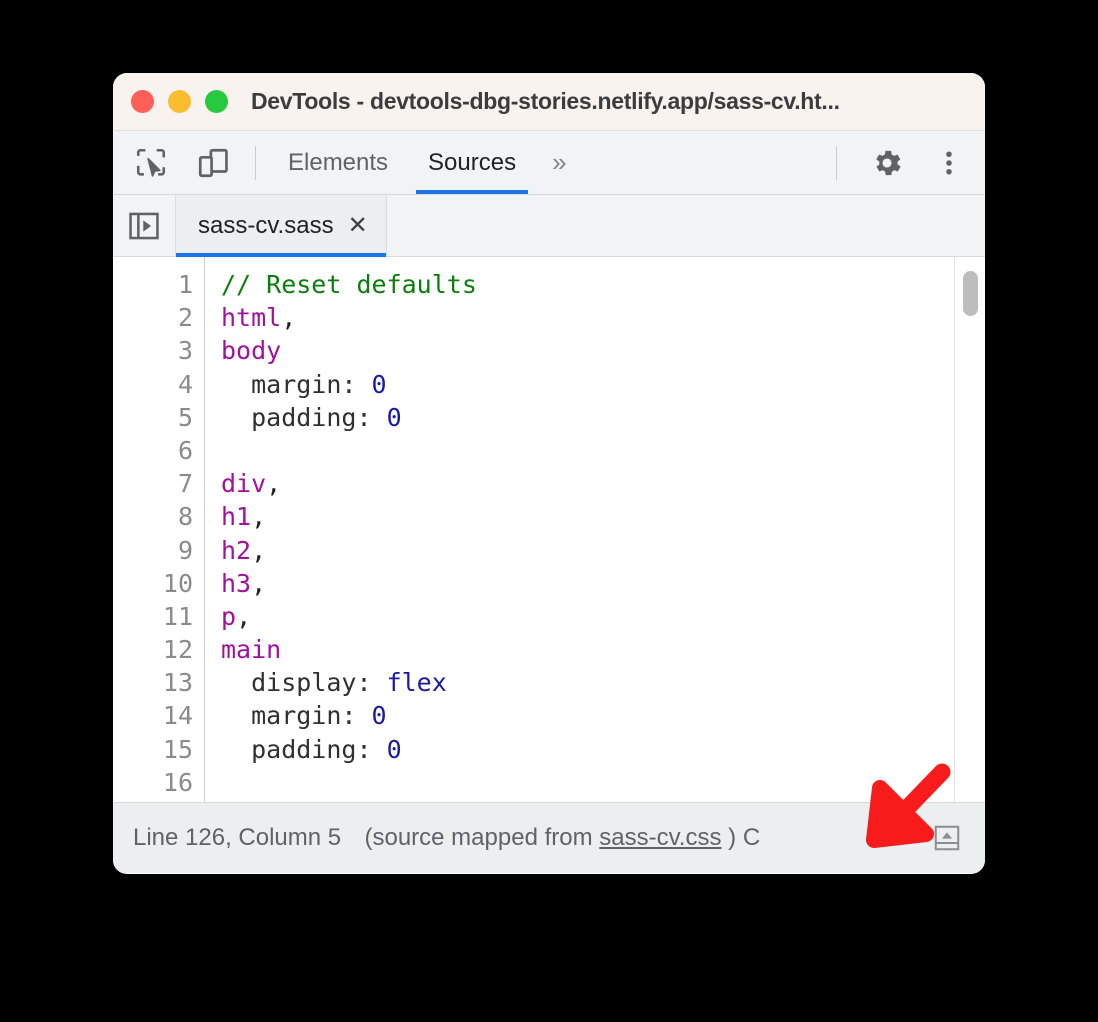 The image size is (1098, 1022). What do you see at coordinates (549, 226) in the screenshot?
I see `file-tabstrip: sass-cv.sass ✕` at bounding box center [549, 226].